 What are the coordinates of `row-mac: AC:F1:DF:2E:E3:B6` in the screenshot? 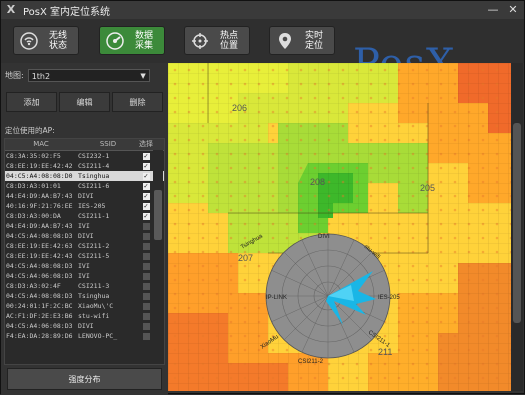 It's located at (39, 316).